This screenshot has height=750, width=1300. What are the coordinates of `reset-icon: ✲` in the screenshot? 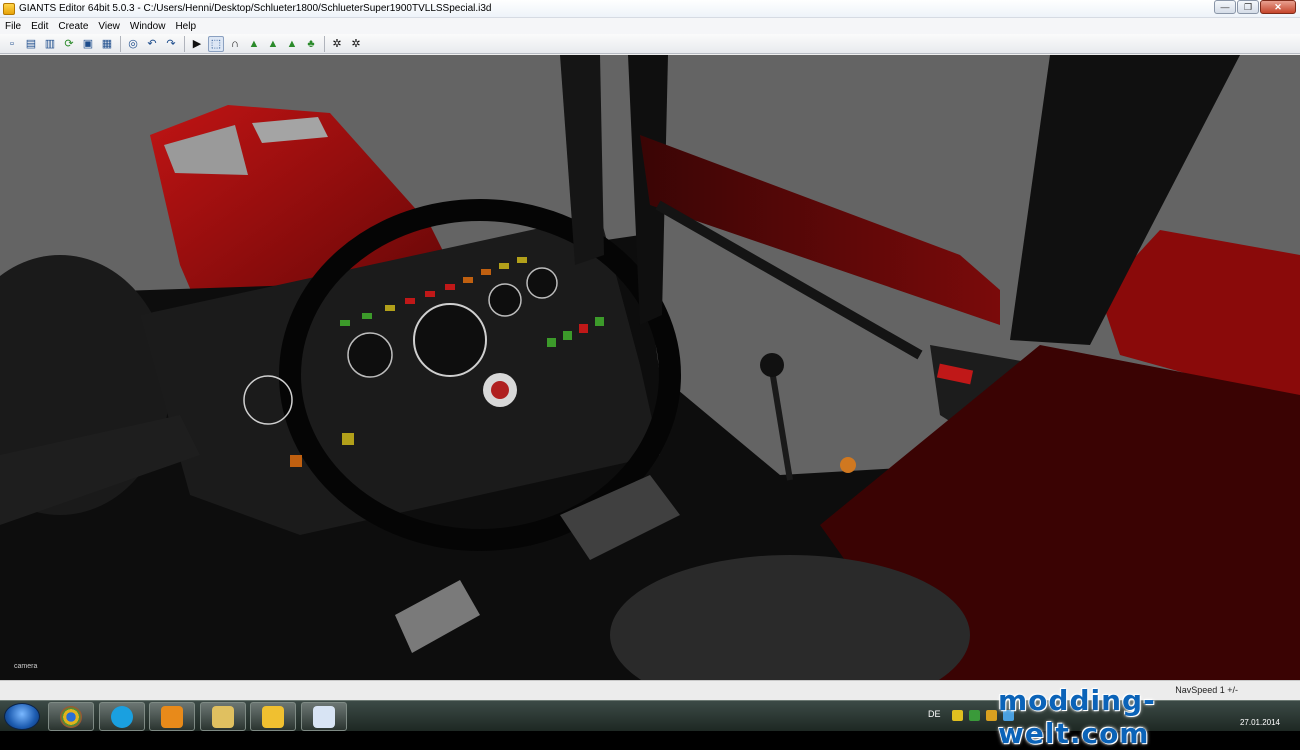 It's located at (356, 44).